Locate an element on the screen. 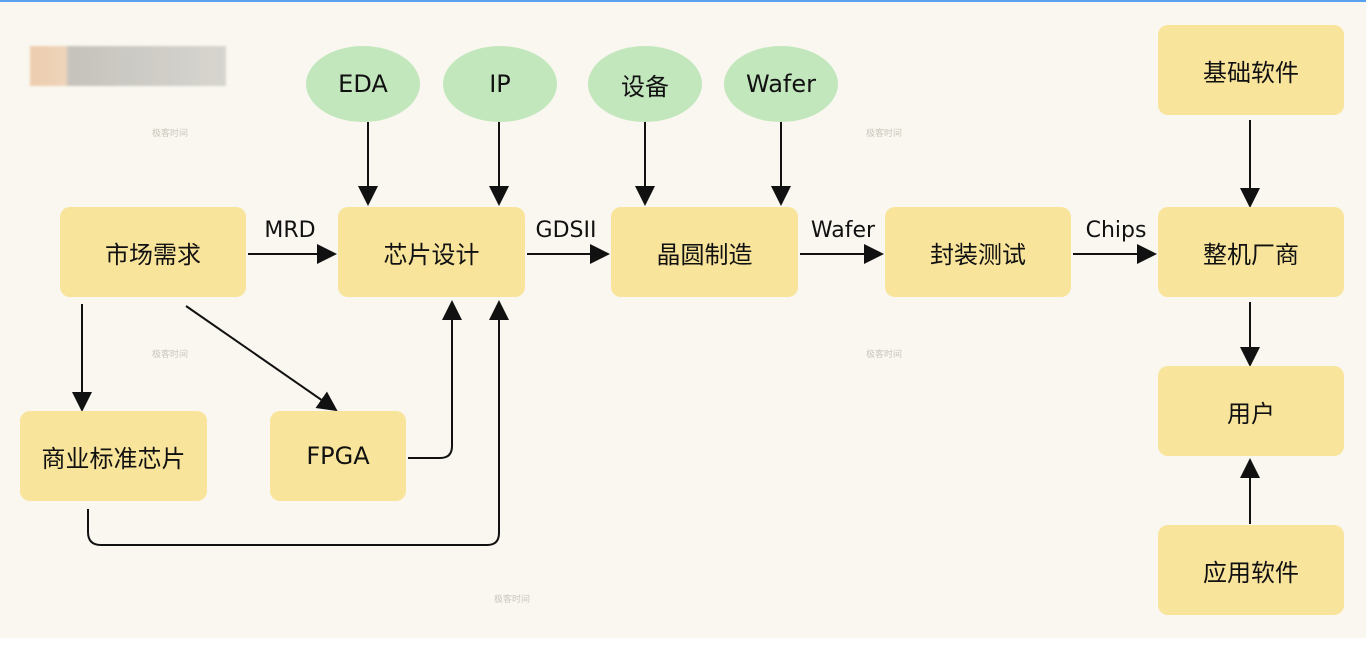 The width and height of the screenshot is (1366, 658). edge-label-mrd: MRD is located at coordinates (290, 230).